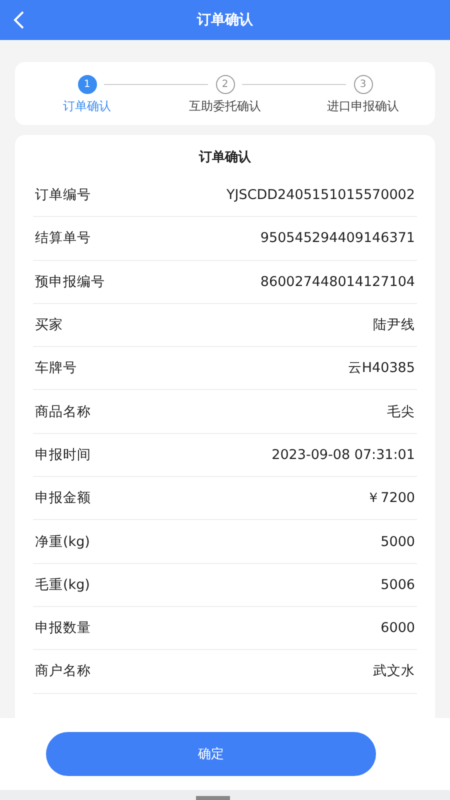 The width and height of the screenshot is (450, 800). What do you see at coordinates (62, 498) in the screenshot?
I see `field-label: 申报金额` at bounding box center [62, 498].